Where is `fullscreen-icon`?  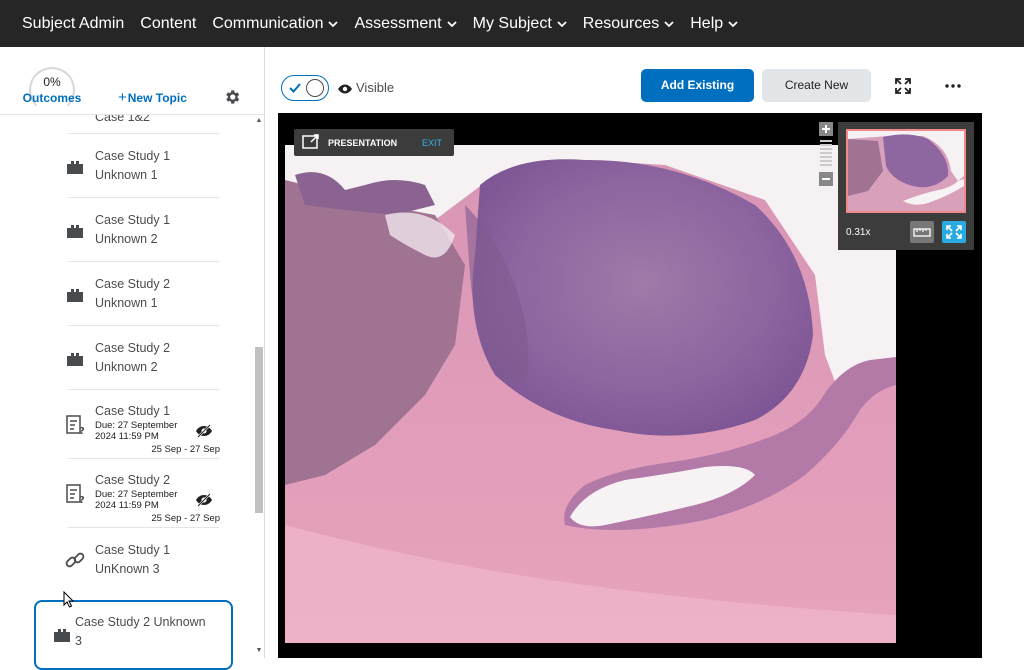 fullscreen-icon is located at coordinates (954, 232).